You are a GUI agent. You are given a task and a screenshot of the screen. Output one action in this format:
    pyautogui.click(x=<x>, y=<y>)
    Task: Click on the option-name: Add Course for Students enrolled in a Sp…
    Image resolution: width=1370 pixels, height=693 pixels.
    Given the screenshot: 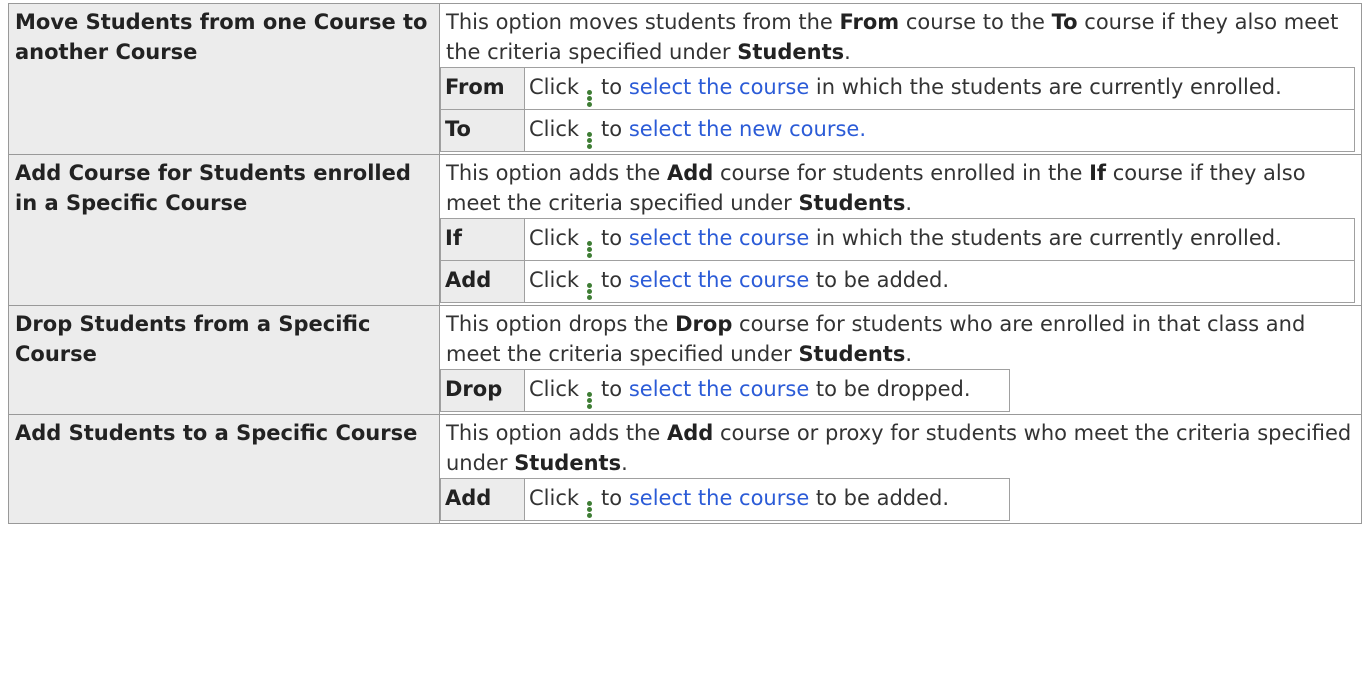 What is the action you would take?
    pyautogui.click(x=224, y=230)
    